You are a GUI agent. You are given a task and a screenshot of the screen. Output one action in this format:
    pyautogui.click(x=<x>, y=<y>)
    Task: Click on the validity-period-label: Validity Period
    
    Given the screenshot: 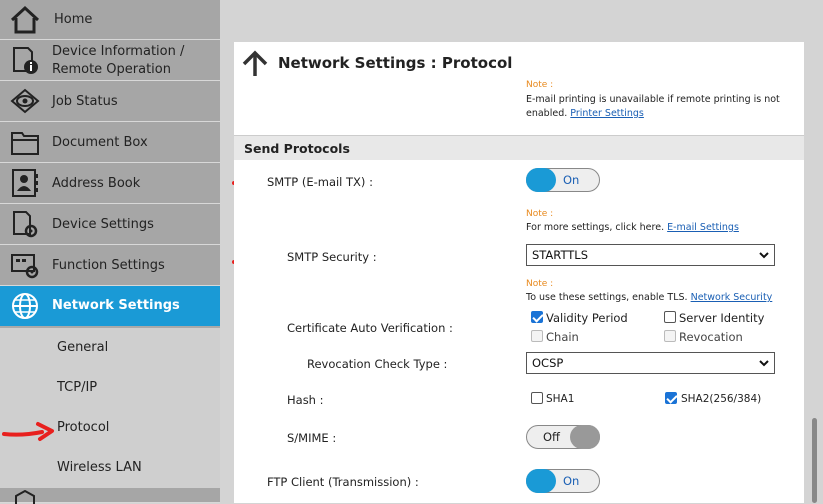 What is the action you would take?
    pyautogui.click(x=587, y=318)
    